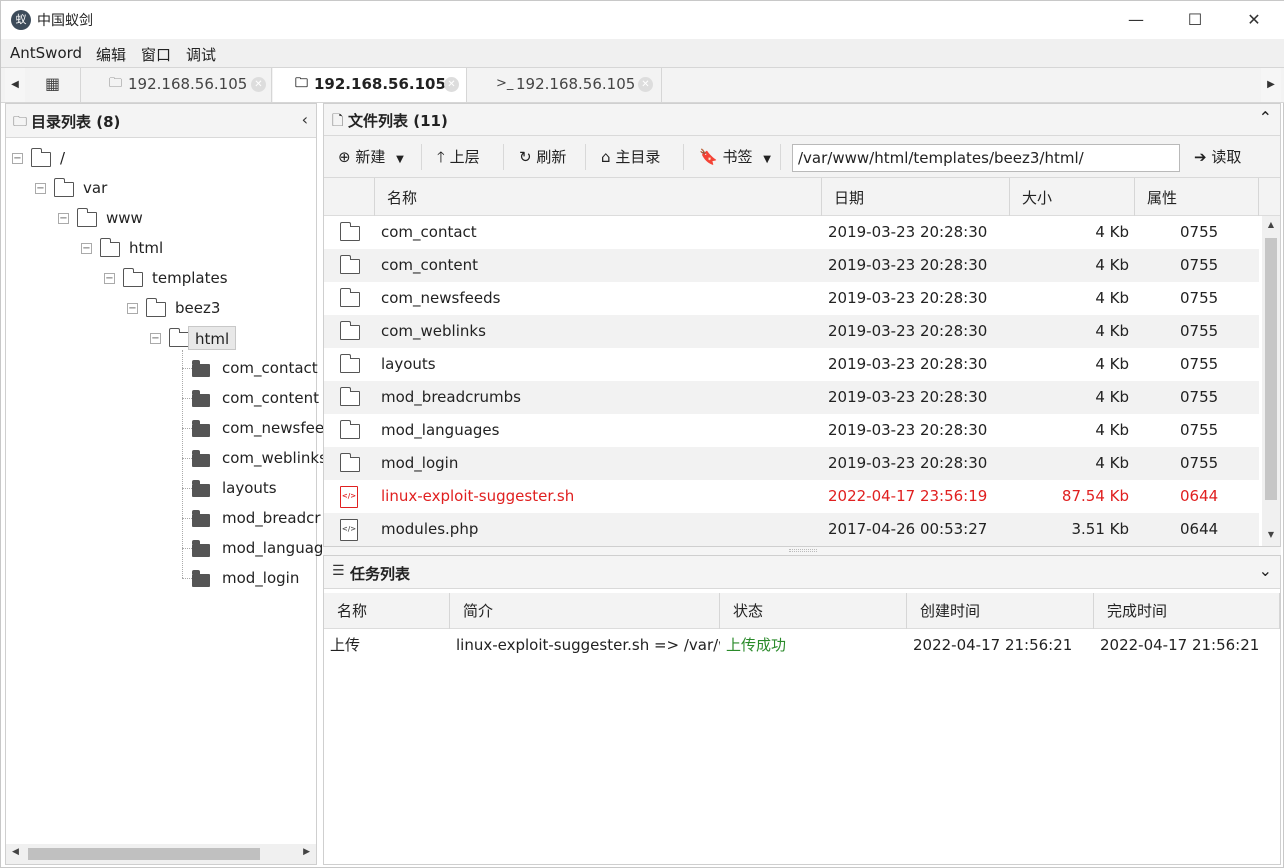 This screenshot has width=1284, height=868. I want to click on tree-node: − /, so click(161, 158).